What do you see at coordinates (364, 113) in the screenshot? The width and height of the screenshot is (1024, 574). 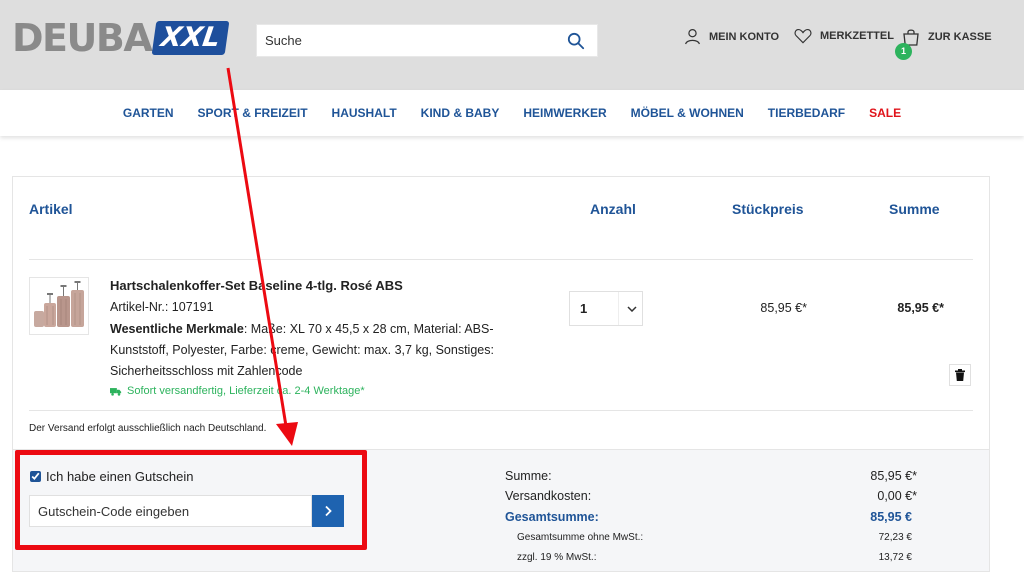 I see `nav-item-haushalt: HAUSHALT` at bounding box center [364, 113].